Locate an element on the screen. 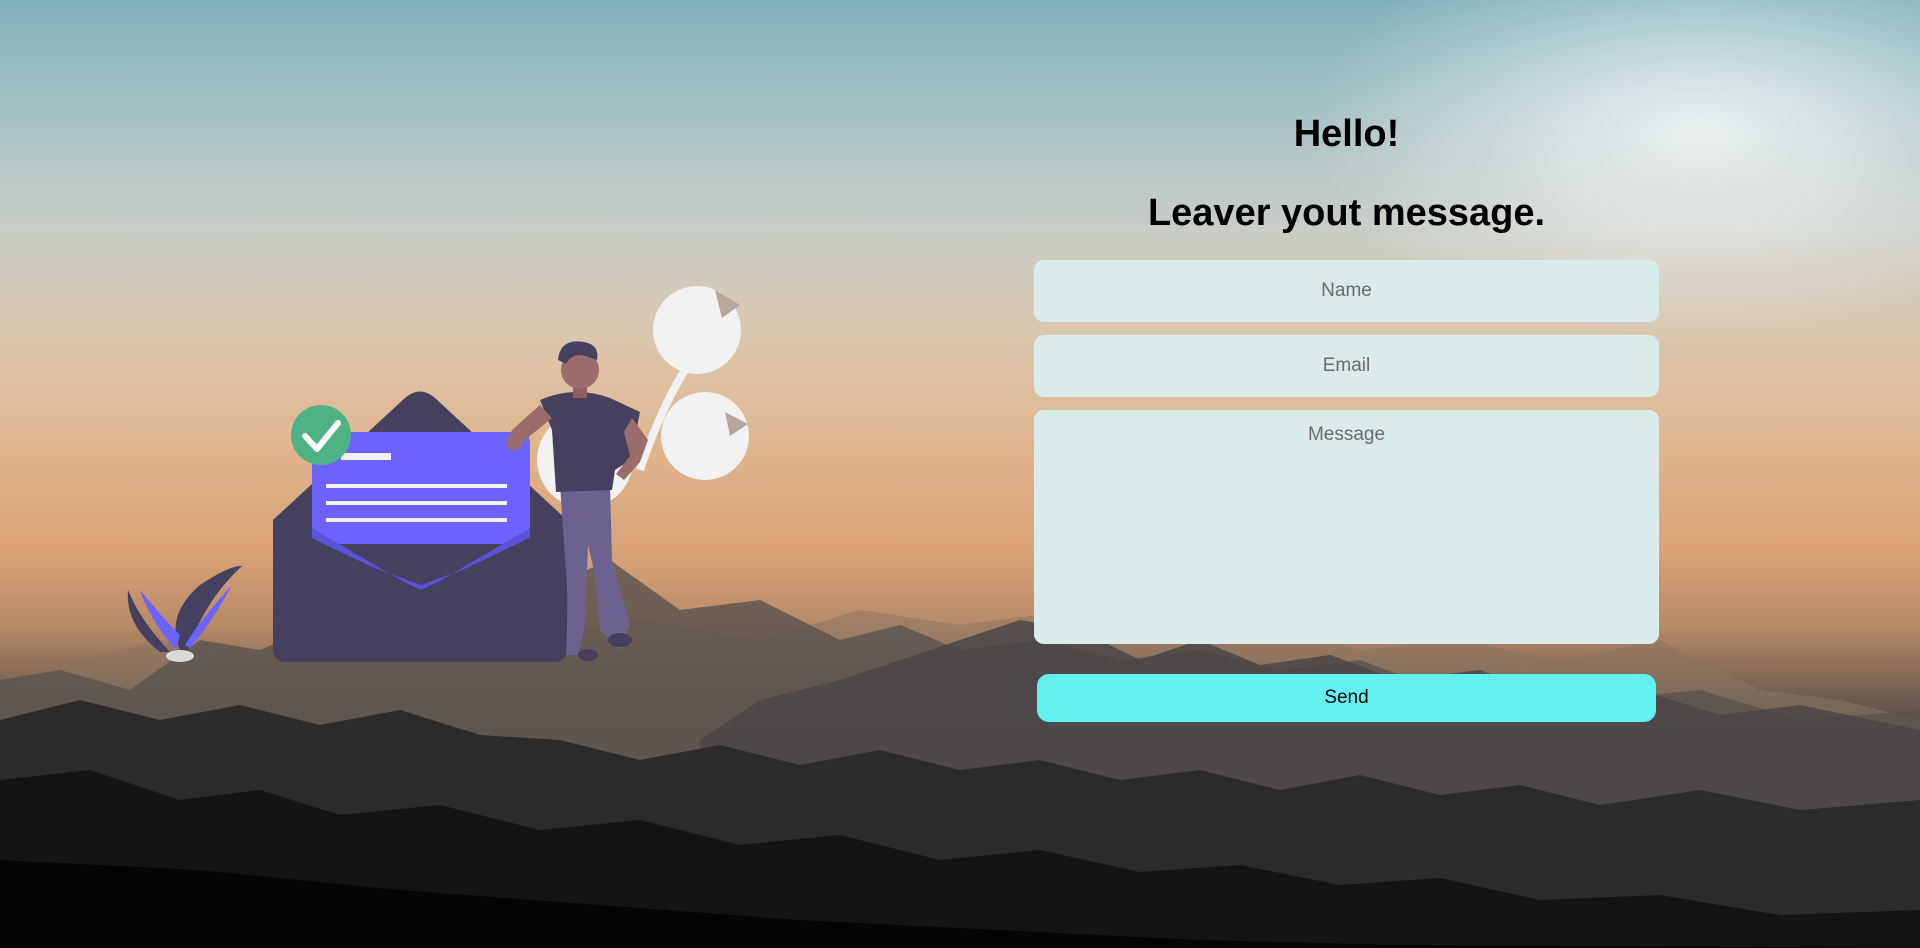 This screenshot has width=1920, height=948. email-input is located at coordinates (1346, 366).